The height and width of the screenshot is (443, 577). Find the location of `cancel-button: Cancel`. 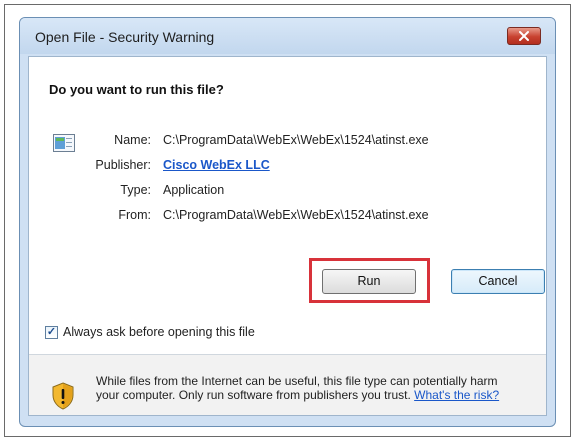

cancel-button: Cancel is located at coordinates (498, 281).